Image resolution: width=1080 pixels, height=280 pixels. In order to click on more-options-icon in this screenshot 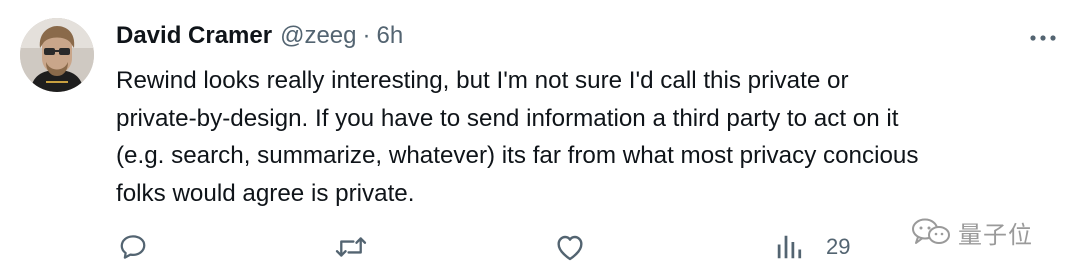, I will do `click(1043, 38)`.